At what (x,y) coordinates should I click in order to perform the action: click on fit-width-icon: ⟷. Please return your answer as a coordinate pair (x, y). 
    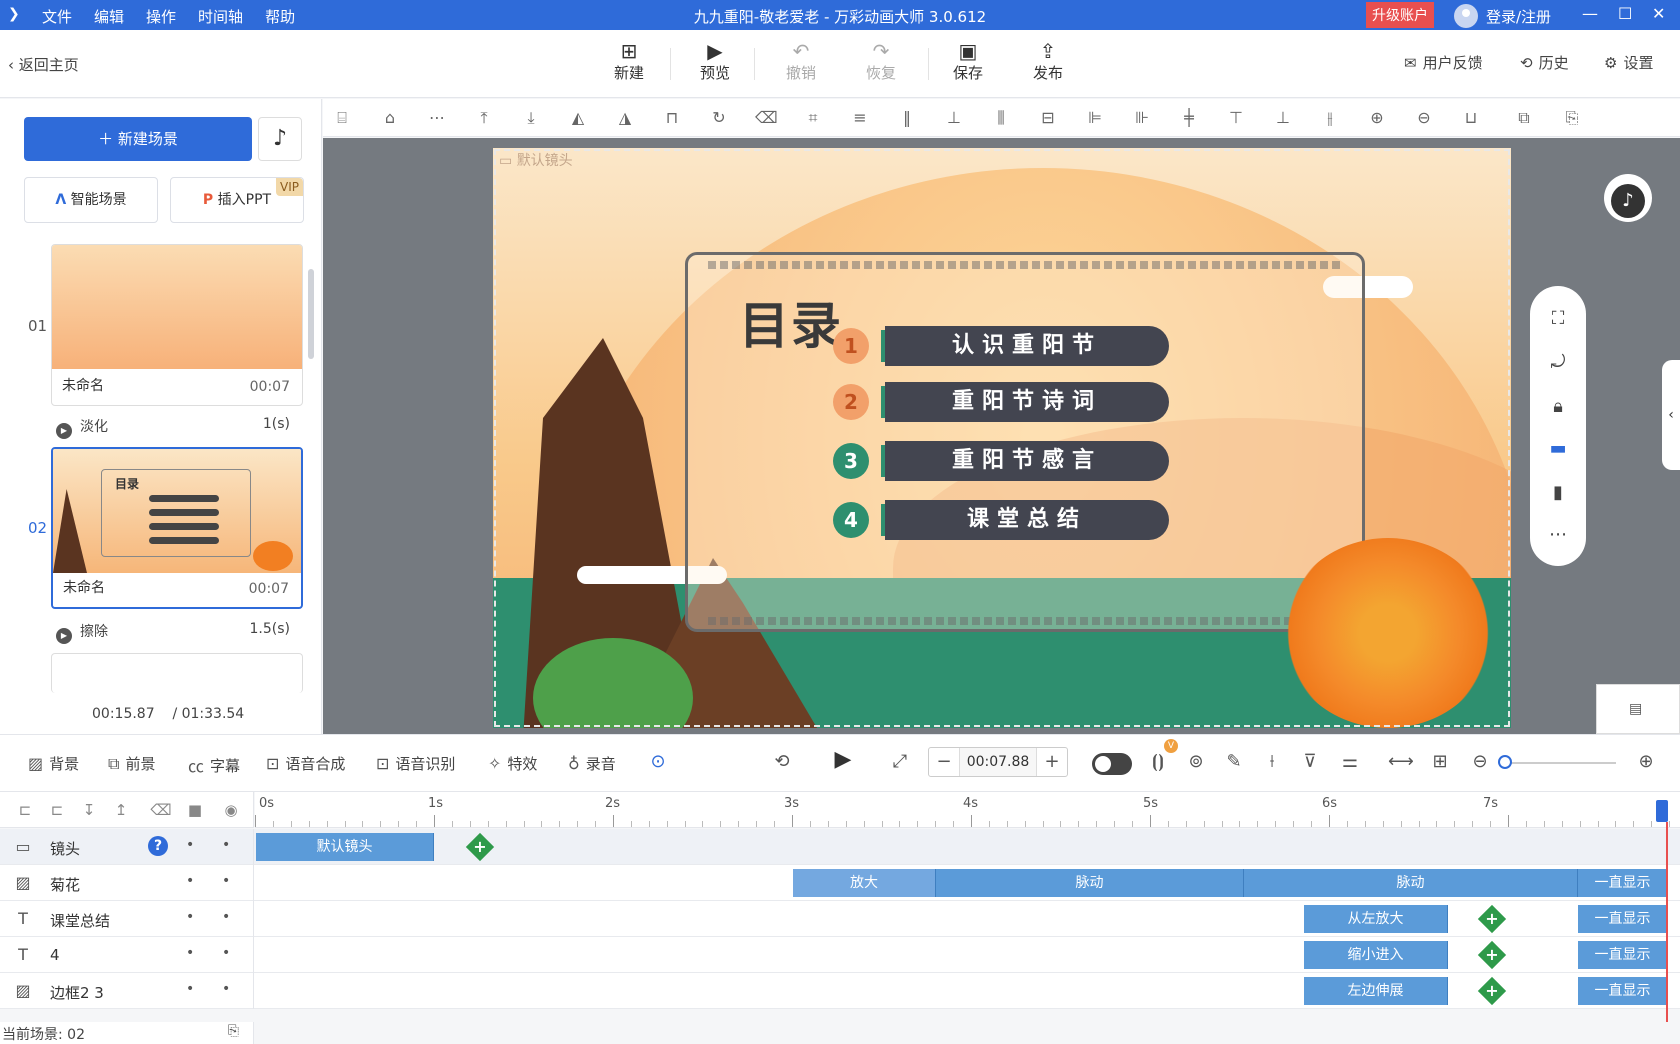
    Looking at the image, I should click on (1401, 761).